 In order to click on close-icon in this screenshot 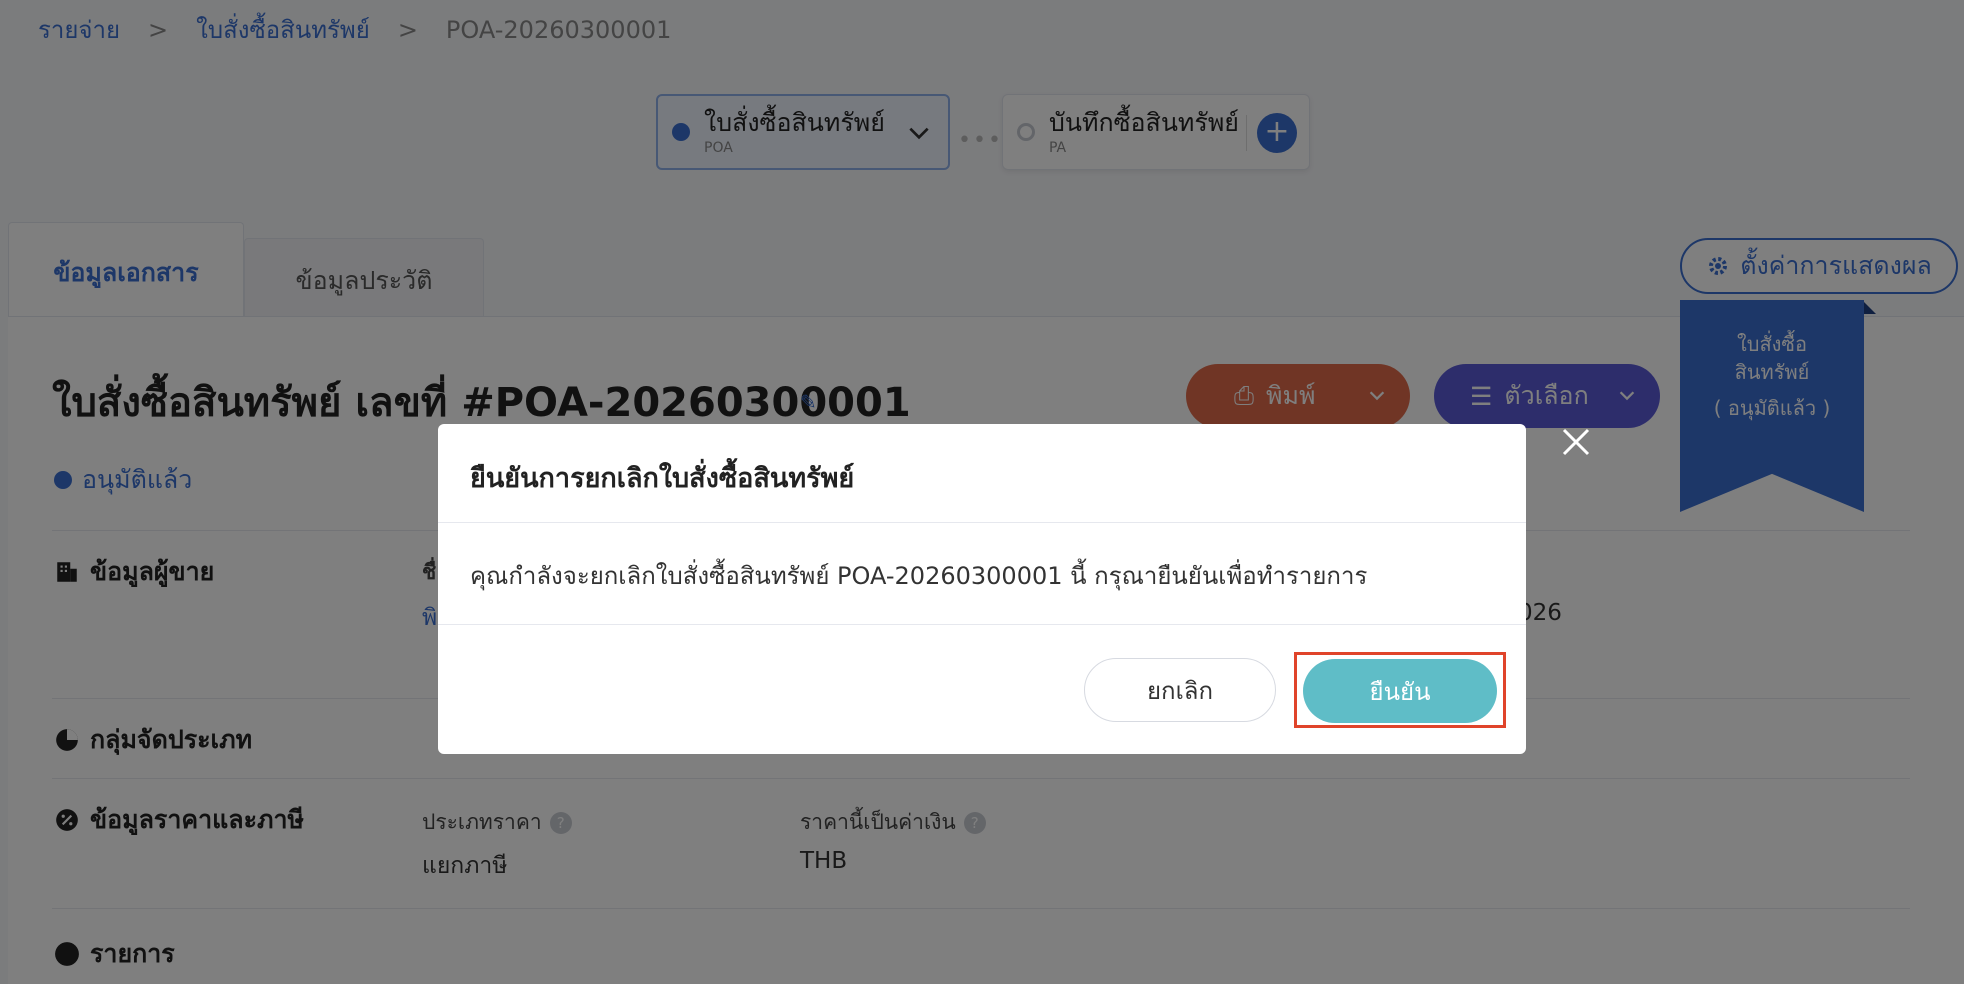, I will do `click(1576, 442)`.